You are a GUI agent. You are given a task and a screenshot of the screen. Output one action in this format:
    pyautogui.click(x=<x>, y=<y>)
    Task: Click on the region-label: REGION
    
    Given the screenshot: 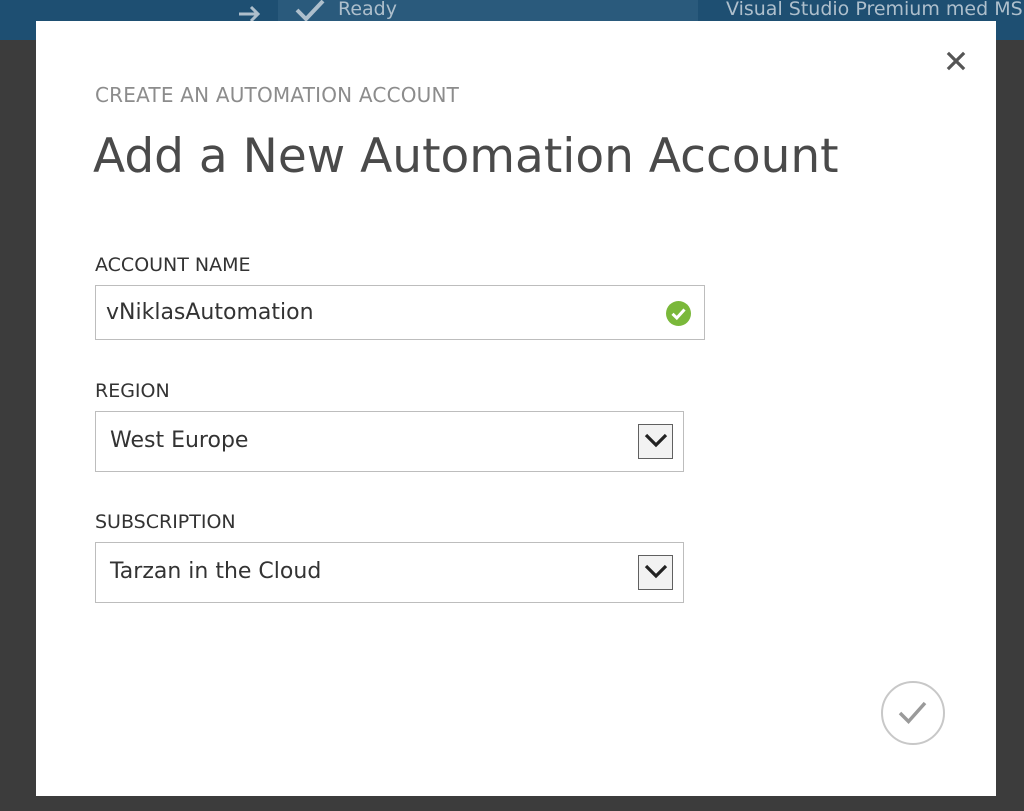 What is the action you would take?
    pyautogui.click(x=132, y=391)
    